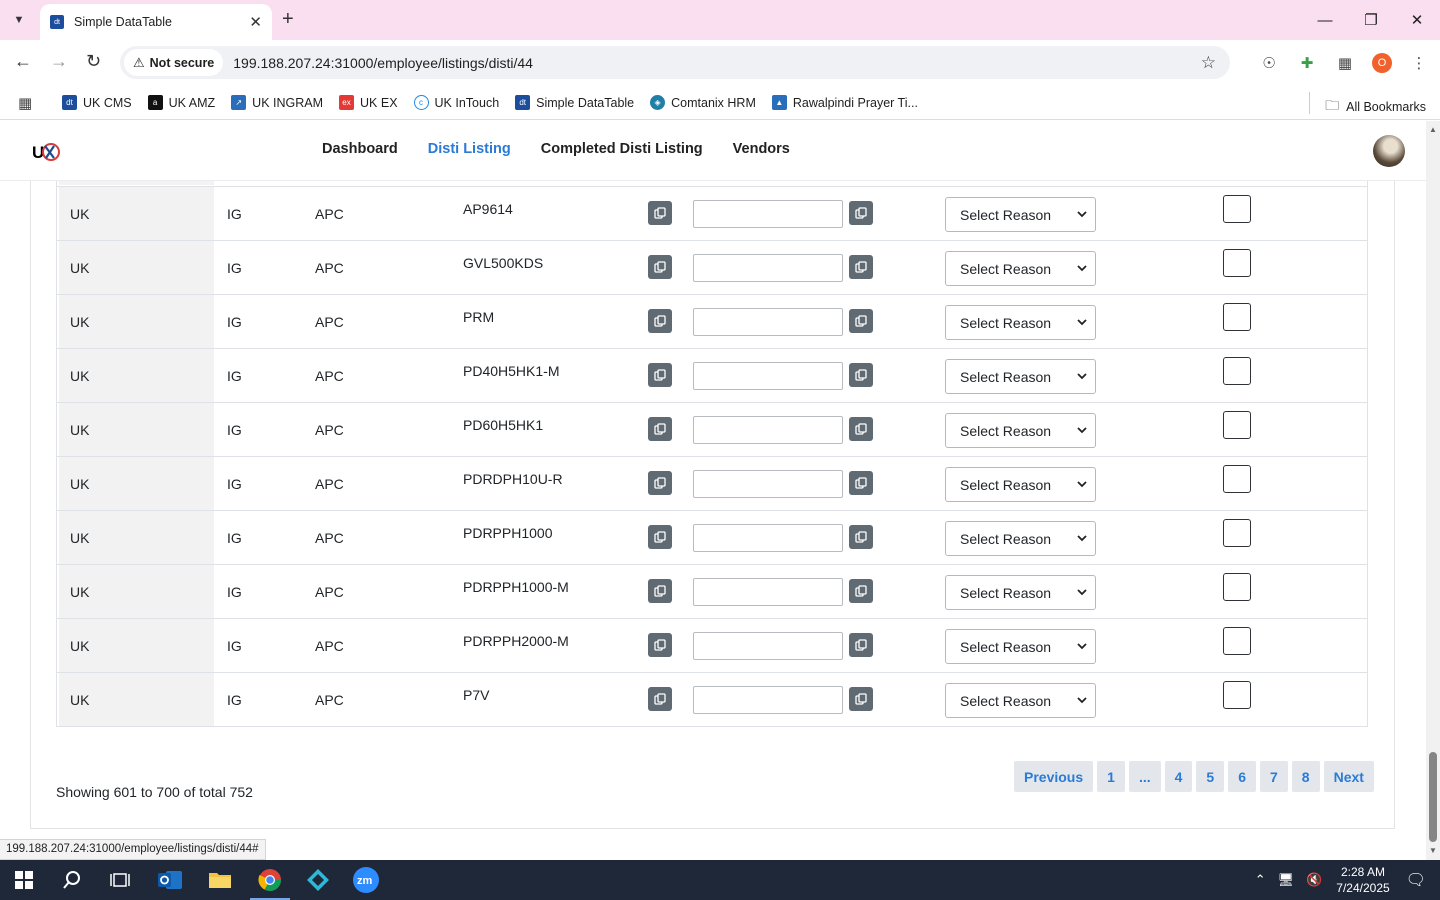 Image resolution: width=1440 pixels, height=900 pixels. I want to click on extensions-puzzle-icon: ▦, so click(1345, 63).